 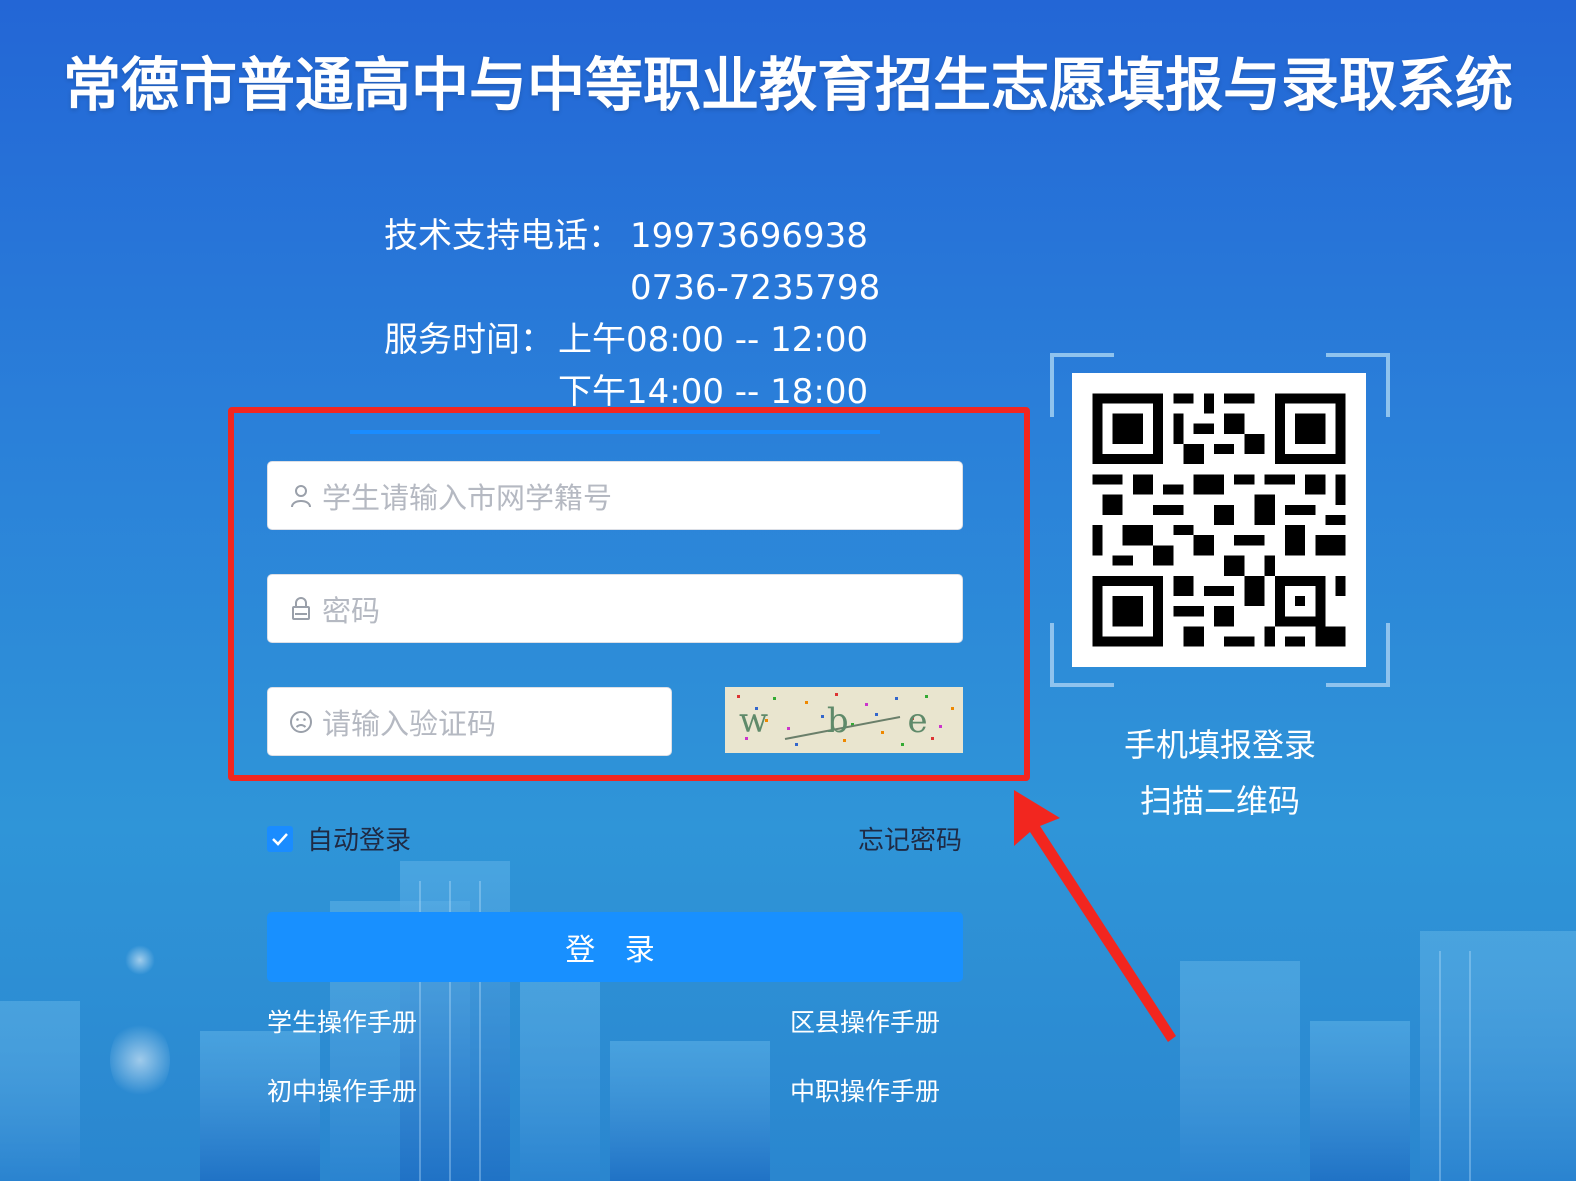 What do you see at coordinates (713, 340) in the screenshot?
I see `service-hours-morning: 上午08:00 -- 12:00` at bounding box center [713, 340].